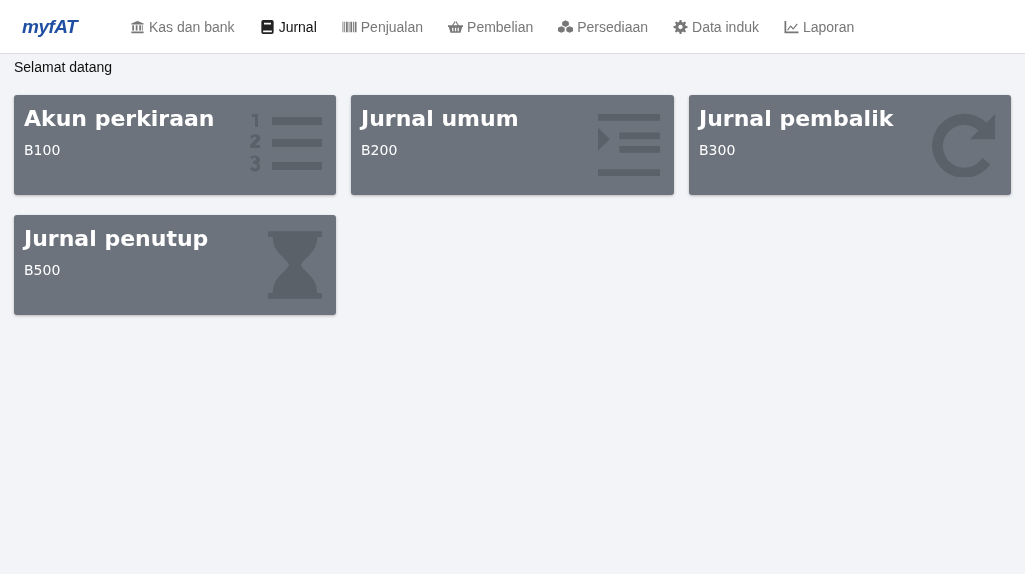 Image resolution: width=1025 pixels, height=574 pixels. What do you see at coordinates (609, 26) in the screenshot?
I see `nav-link: Persediaan` at bounding box center [609, 26].